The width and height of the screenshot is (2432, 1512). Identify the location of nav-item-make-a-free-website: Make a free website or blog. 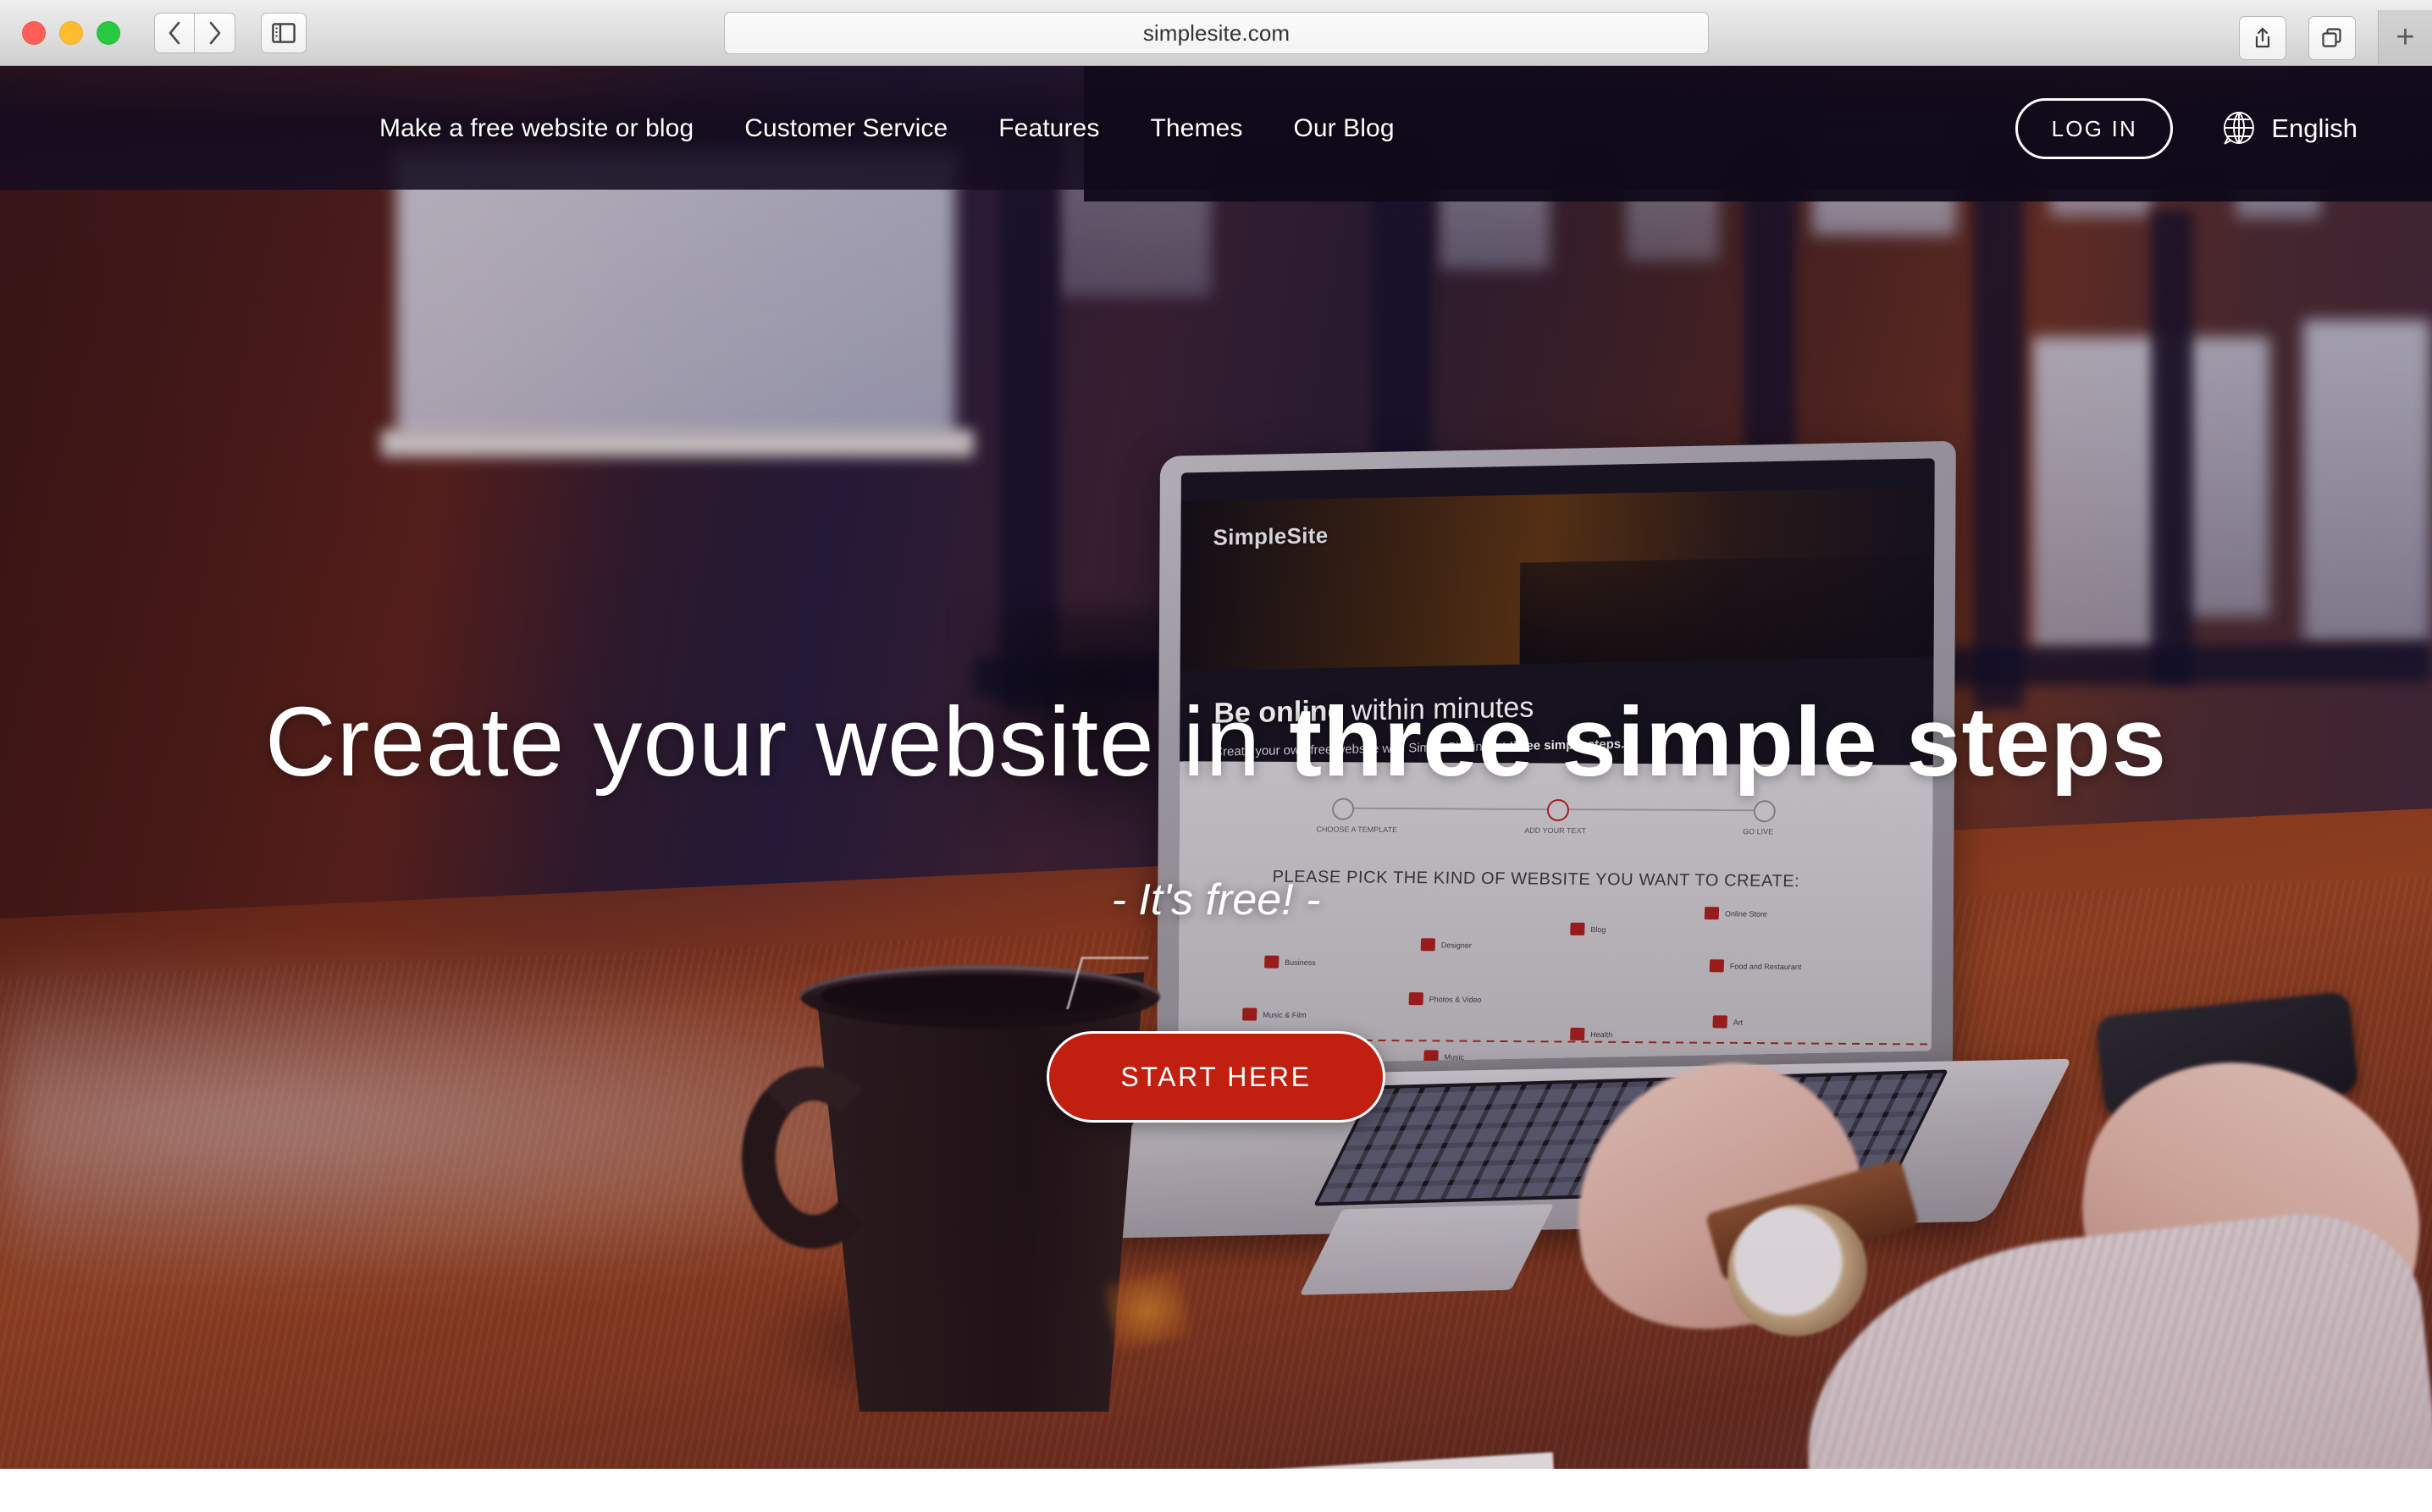
(536, 128).